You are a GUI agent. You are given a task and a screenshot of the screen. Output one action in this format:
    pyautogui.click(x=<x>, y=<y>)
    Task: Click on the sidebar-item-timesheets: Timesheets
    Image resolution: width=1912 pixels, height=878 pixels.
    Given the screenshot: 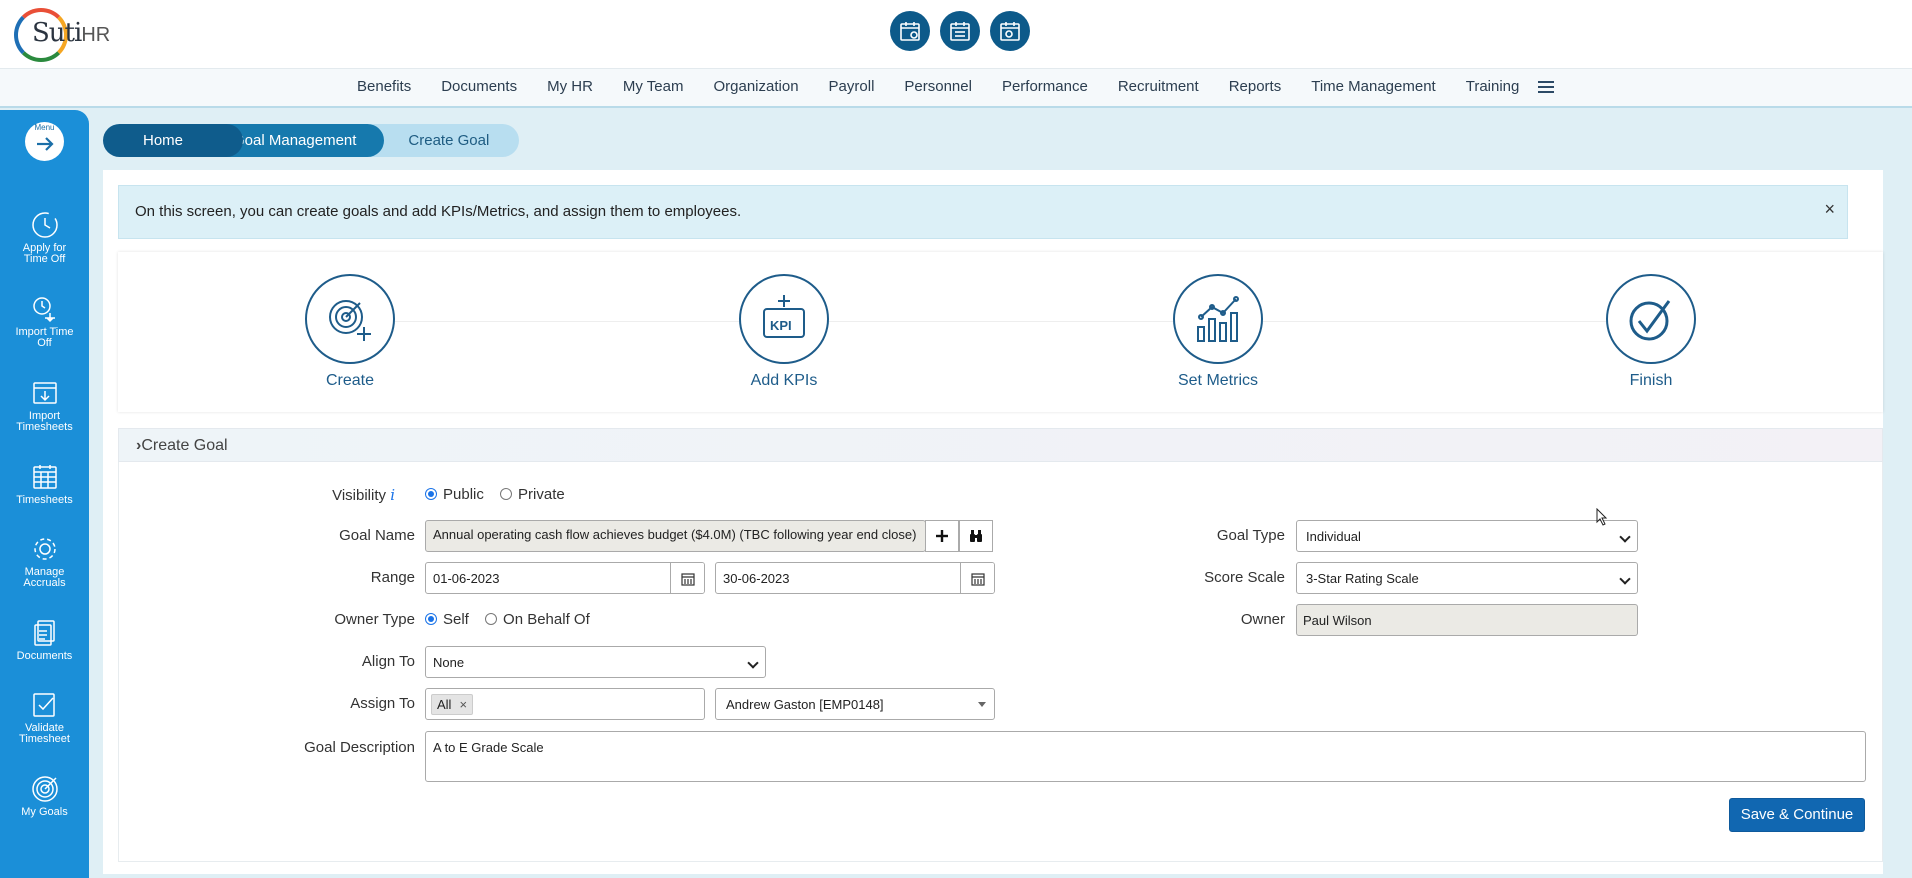 What is the action you would take?
    pyautogui.click(x=44, y=484)
    